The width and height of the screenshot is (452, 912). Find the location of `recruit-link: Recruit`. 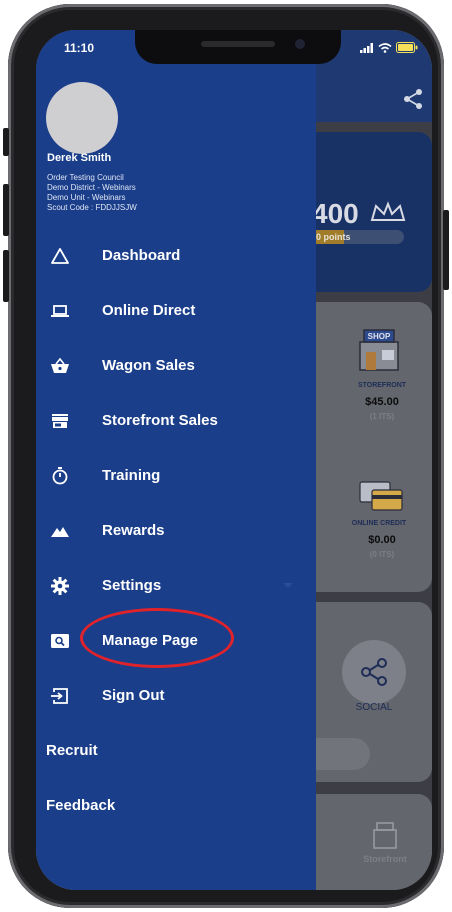

recruit-link: Recruit is located at coordinates (72, 750).